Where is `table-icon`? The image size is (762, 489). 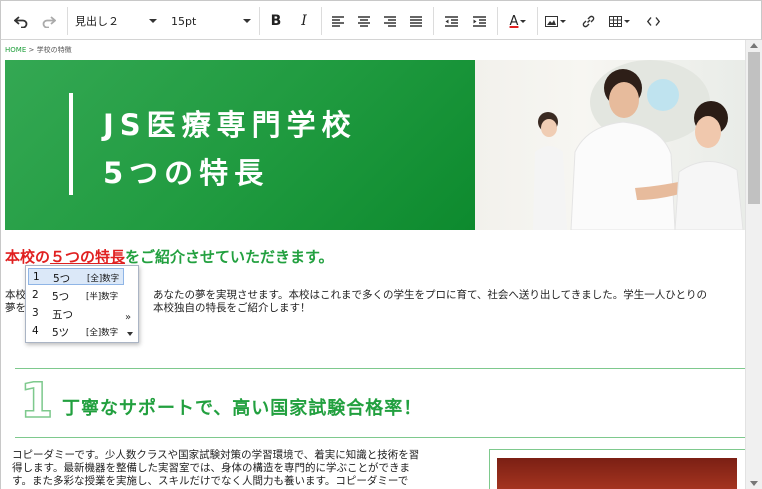 table-icon is located at coordinates (615, 21).